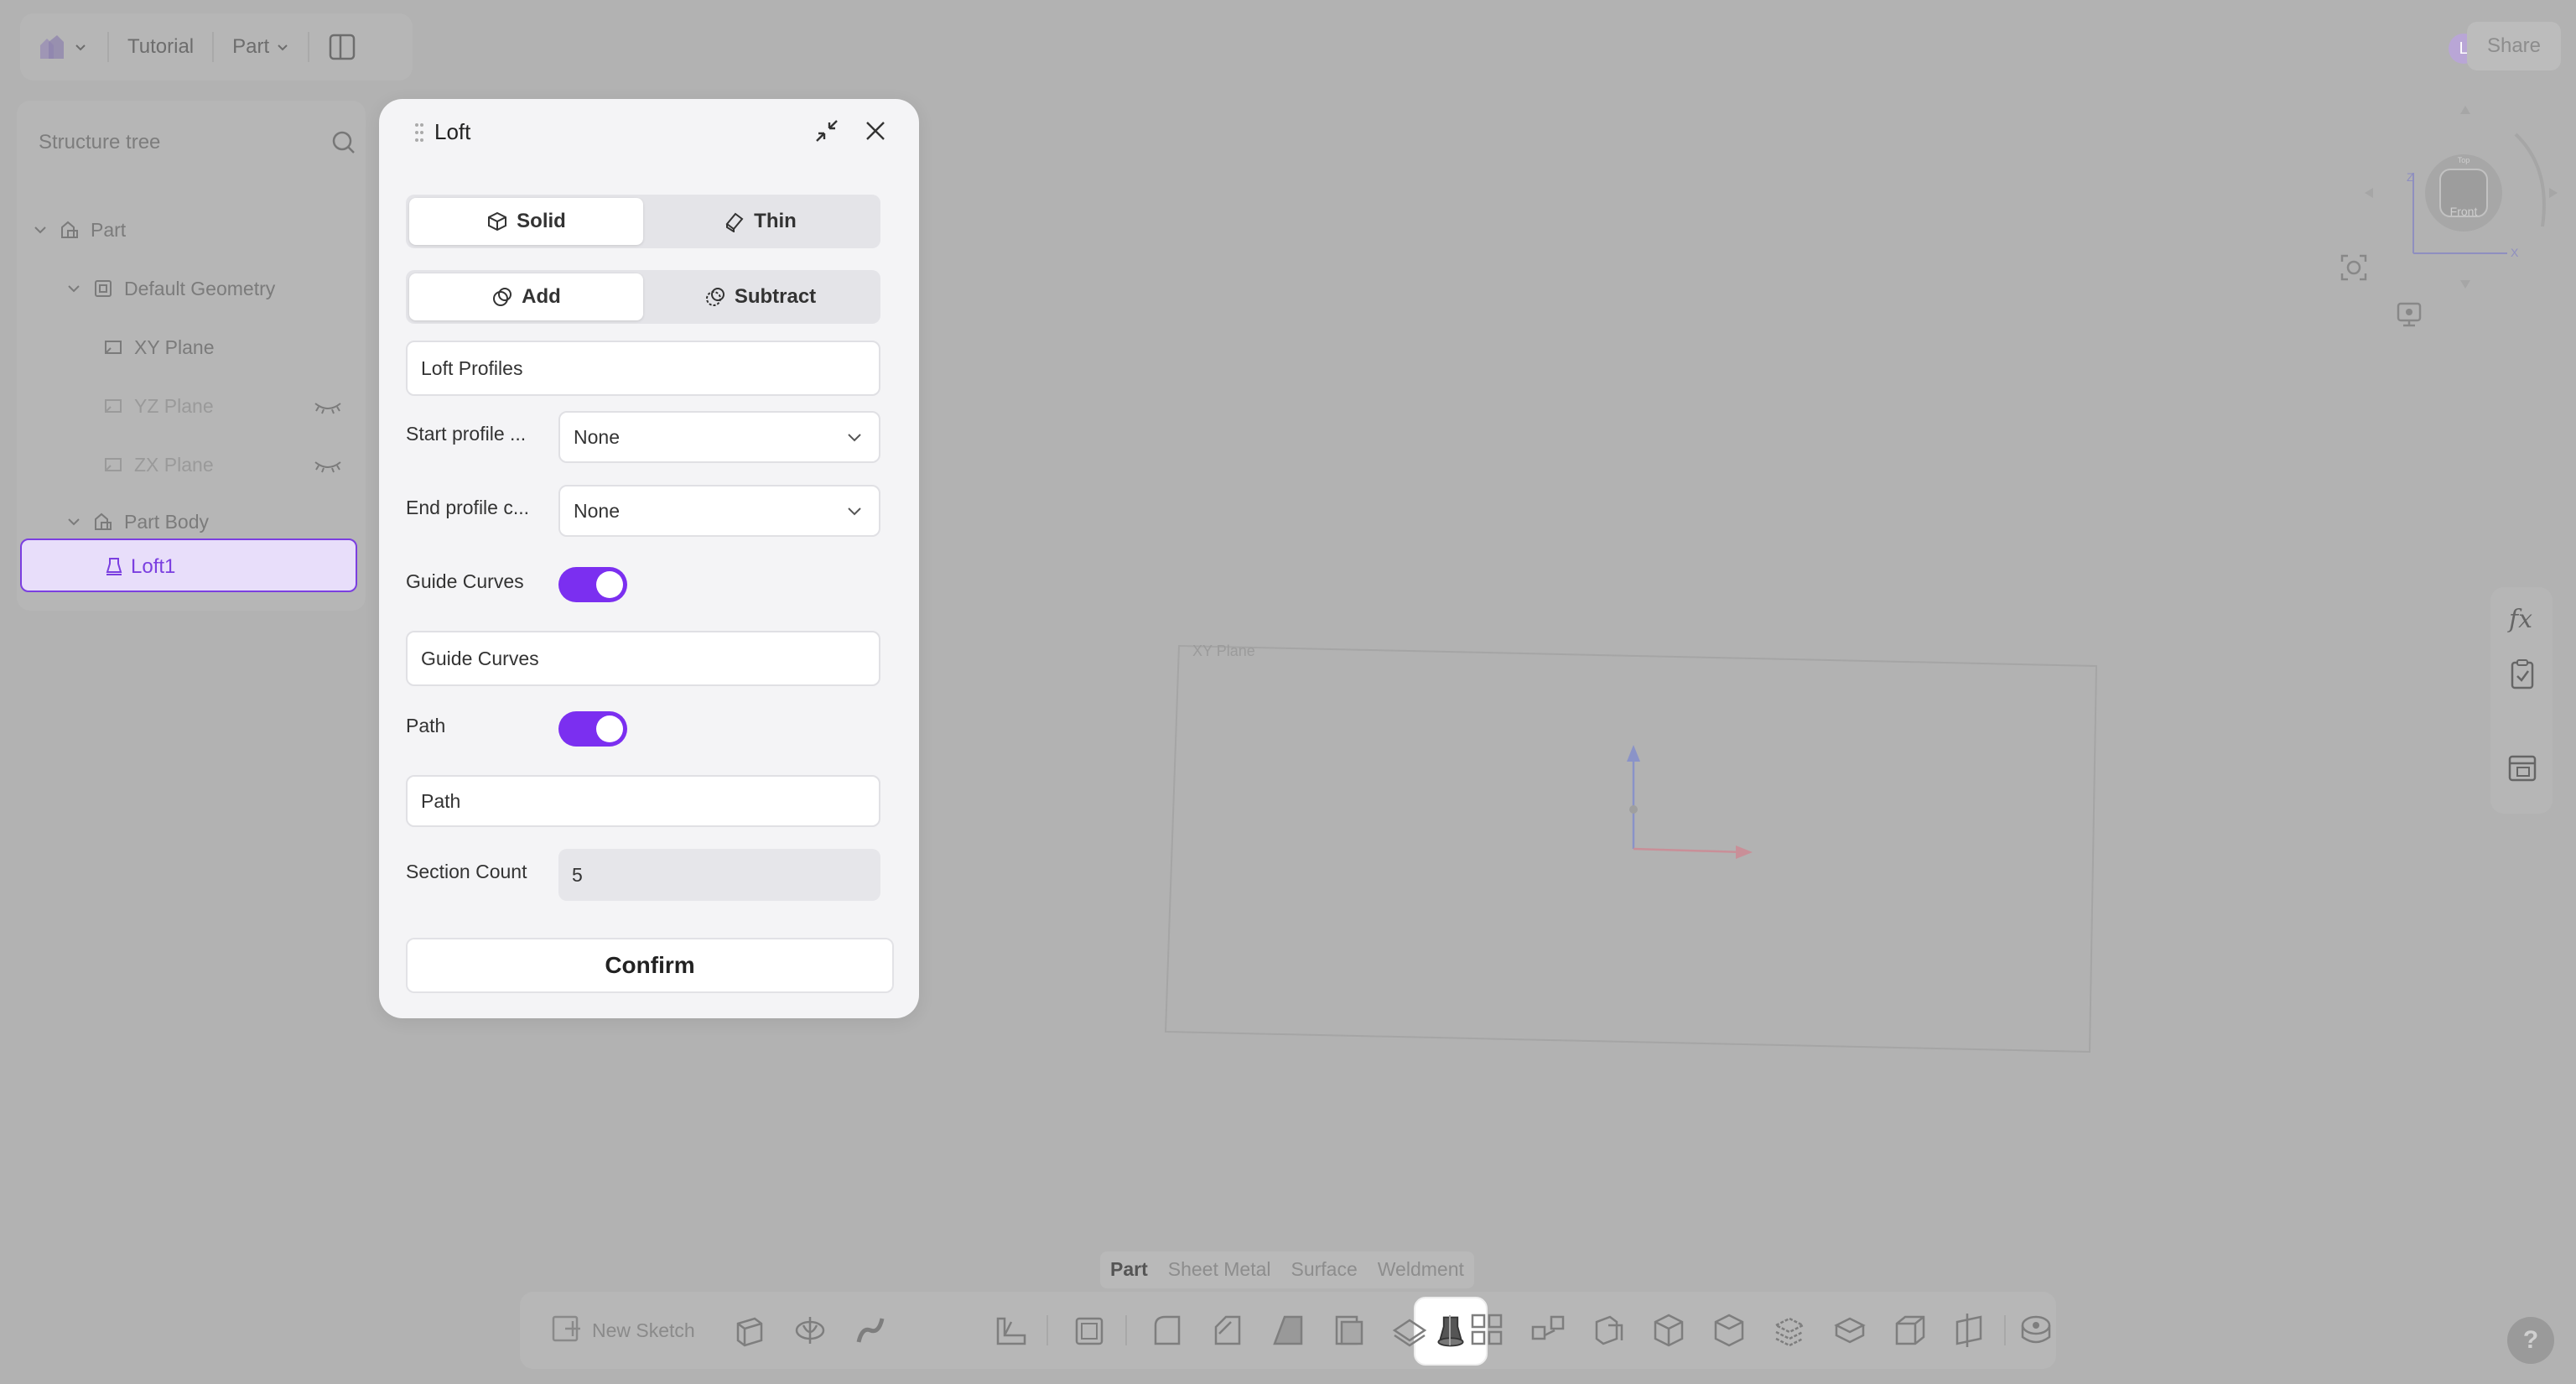  I want to click on toggle-knob, so click(609, 584).